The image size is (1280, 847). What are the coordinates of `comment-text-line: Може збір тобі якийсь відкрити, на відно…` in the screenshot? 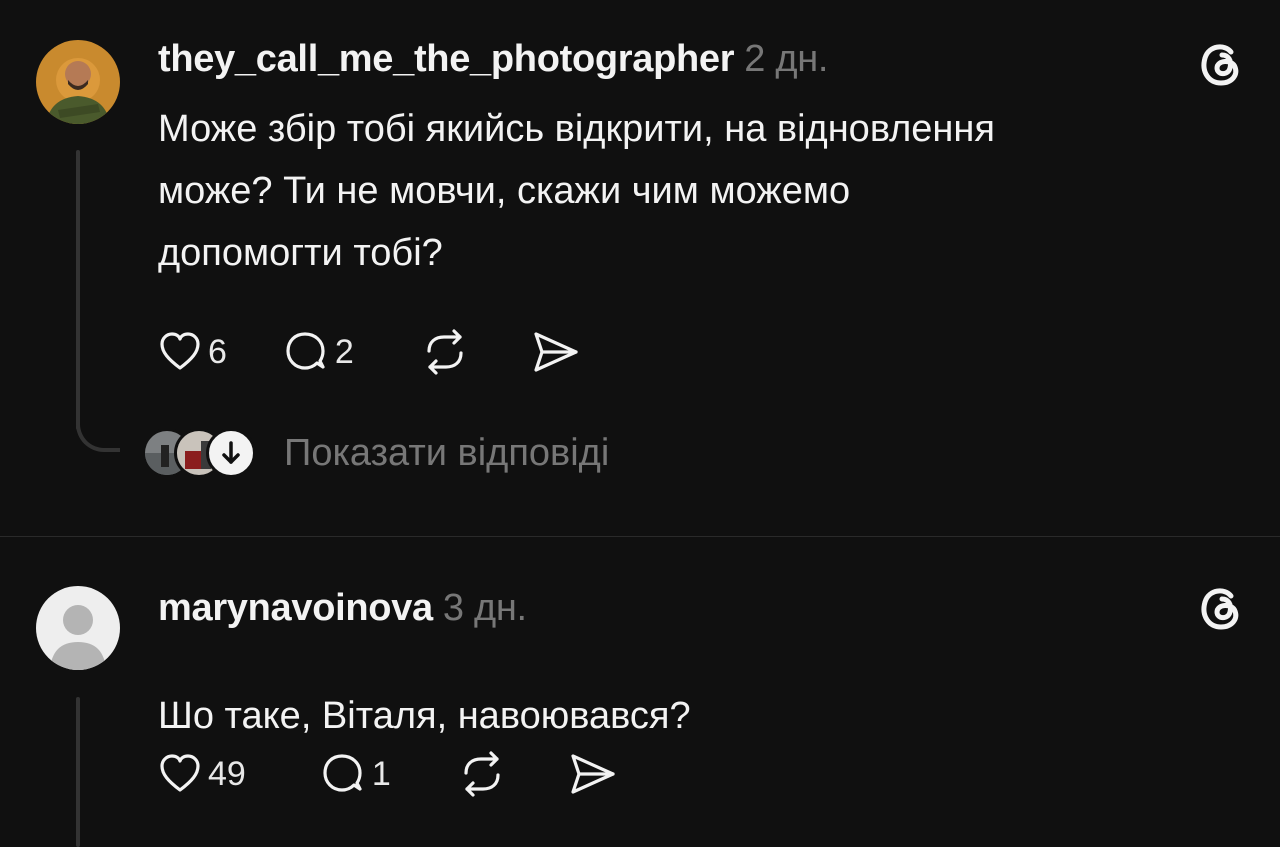 It's located at (576, 129).